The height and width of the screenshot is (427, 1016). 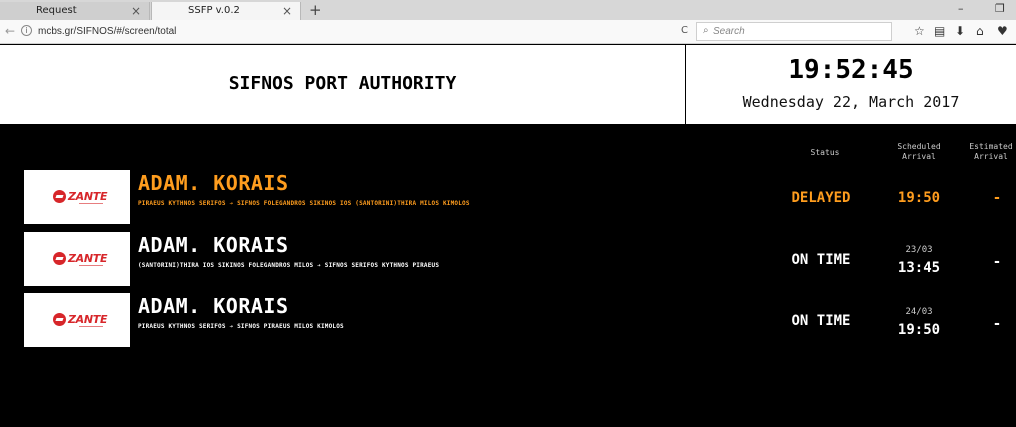 I want to click on tab-request: Request ×, so click(x=75, y=11).